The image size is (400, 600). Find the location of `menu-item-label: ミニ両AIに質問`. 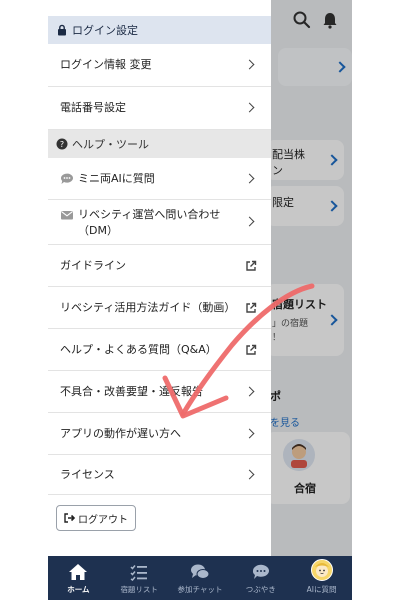

menu-item-label: ミニ両AIに質問 is located at coordinates (116, 178).